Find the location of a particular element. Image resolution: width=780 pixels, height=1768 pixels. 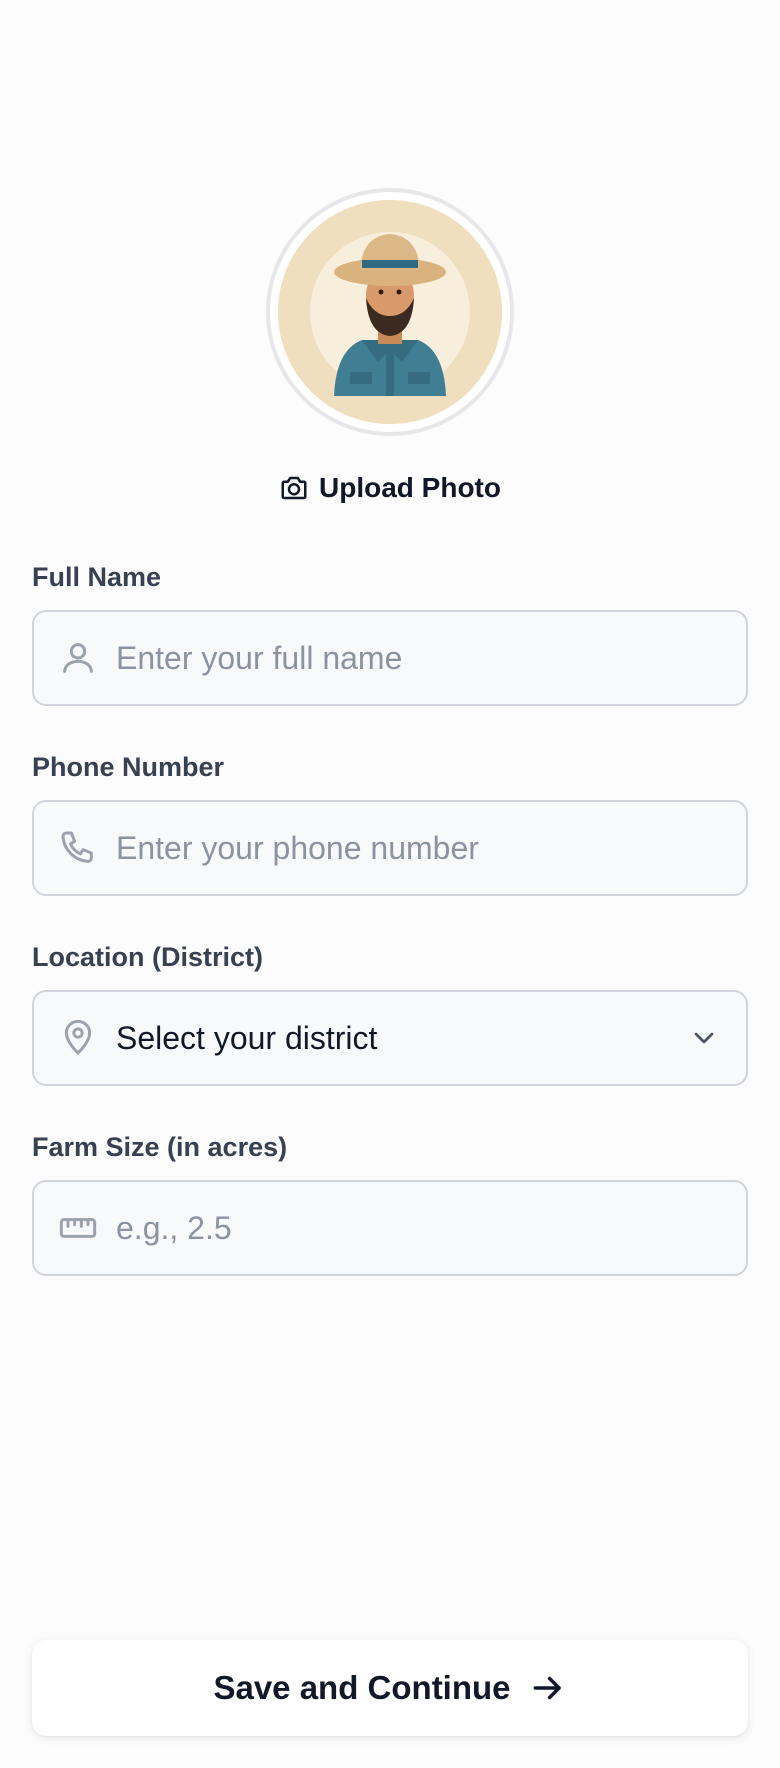

farm-size-input-box is located at coordinates (390, 1228).